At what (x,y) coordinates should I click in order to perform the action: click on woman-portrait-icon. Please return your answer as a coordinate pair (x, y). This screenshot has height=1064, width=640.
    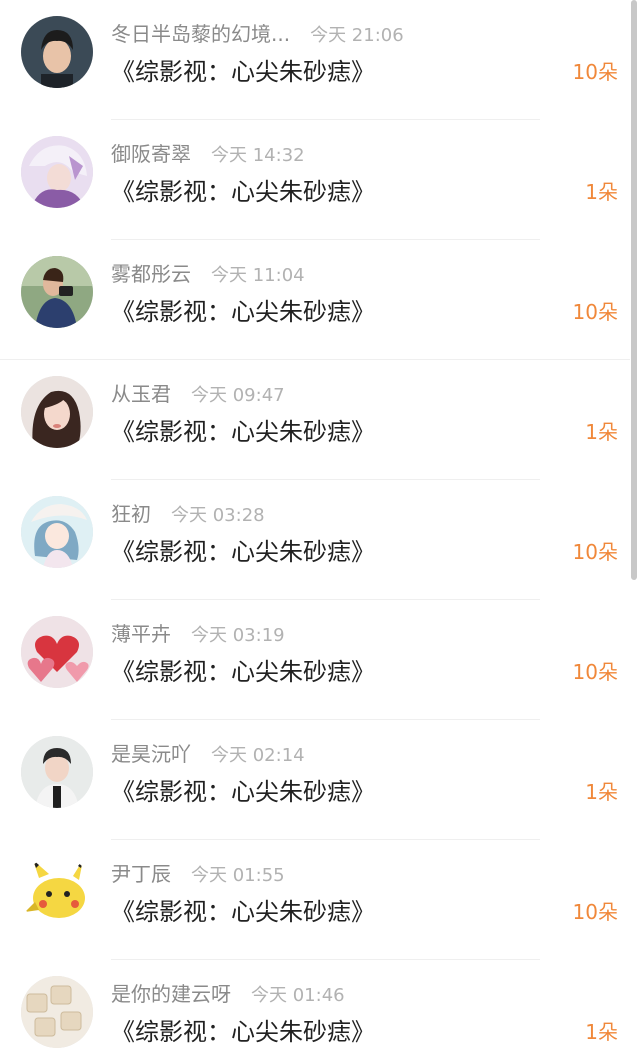
    Looking at the image, I should click on (57, 412).